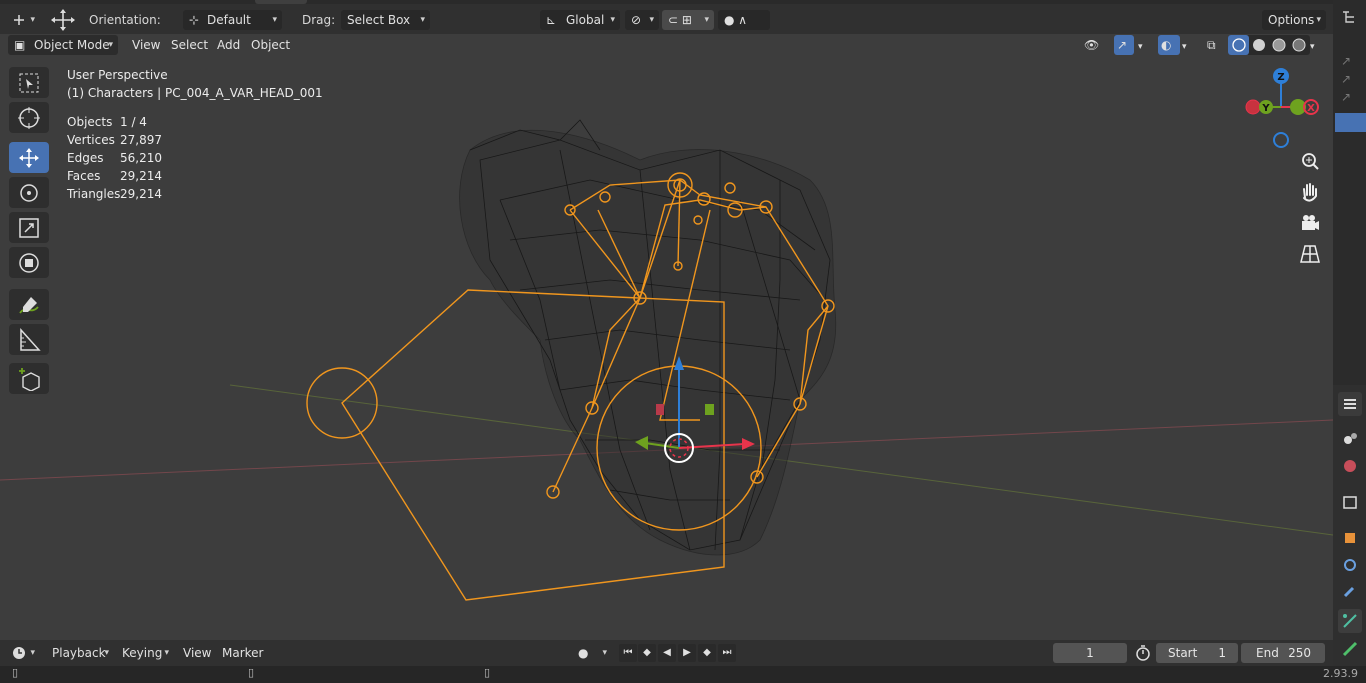 This screenshot has width=1366, height=683. What do you see at coordinates (1350, 621) in the screenshot?
I see `tab-armature` at bounding box center [1350, 621].